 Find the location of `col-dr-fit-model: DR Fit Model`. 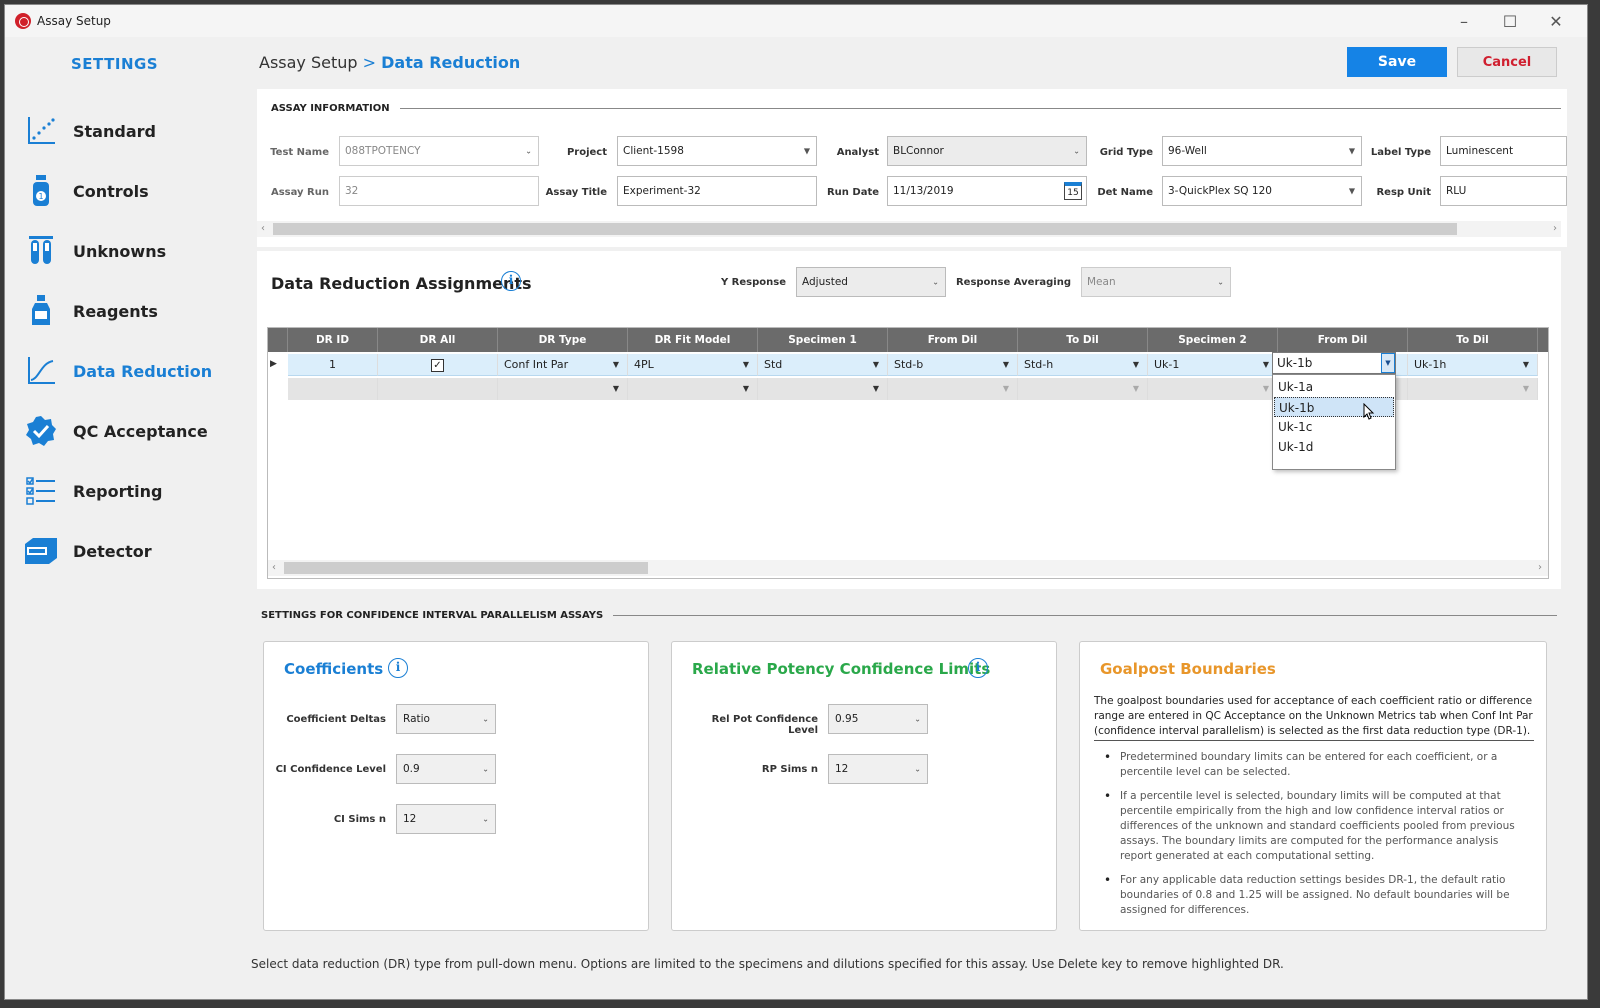

col-dr-fit-model: DR Fit Model is located at coordinates (693, 340).